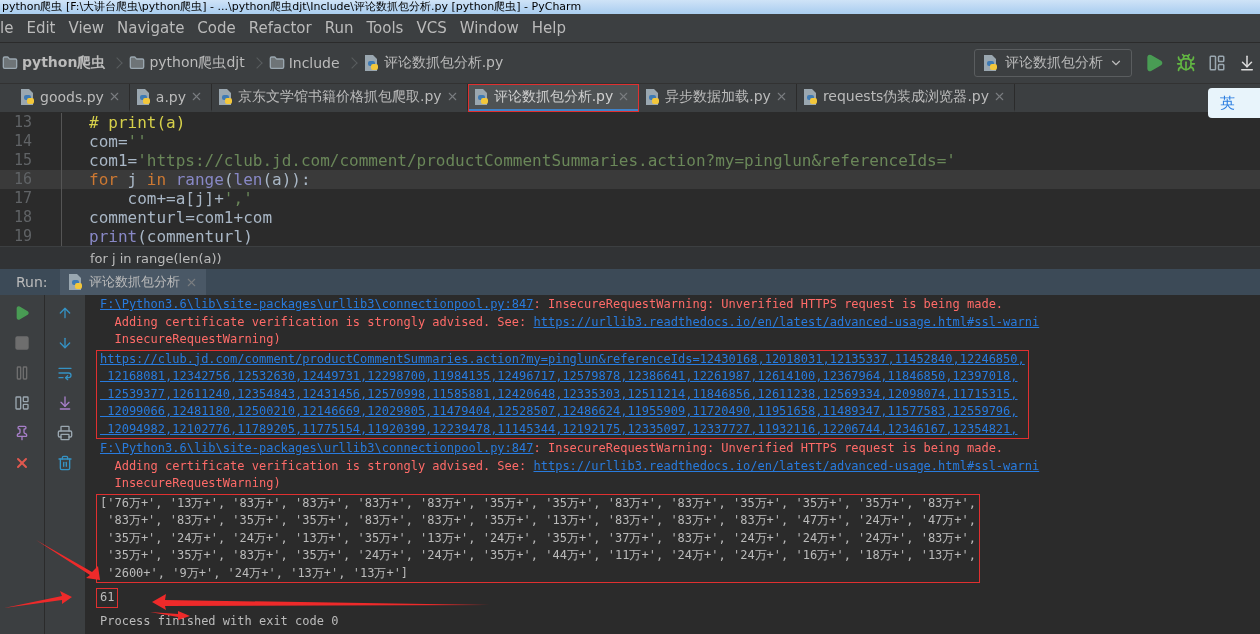 The width and height of the screenshot is (1260, 634). What do you see at coordinates (65, 373) in the screenshot?
I see `soft-wrap-icon` at bounding box center [65, 373].